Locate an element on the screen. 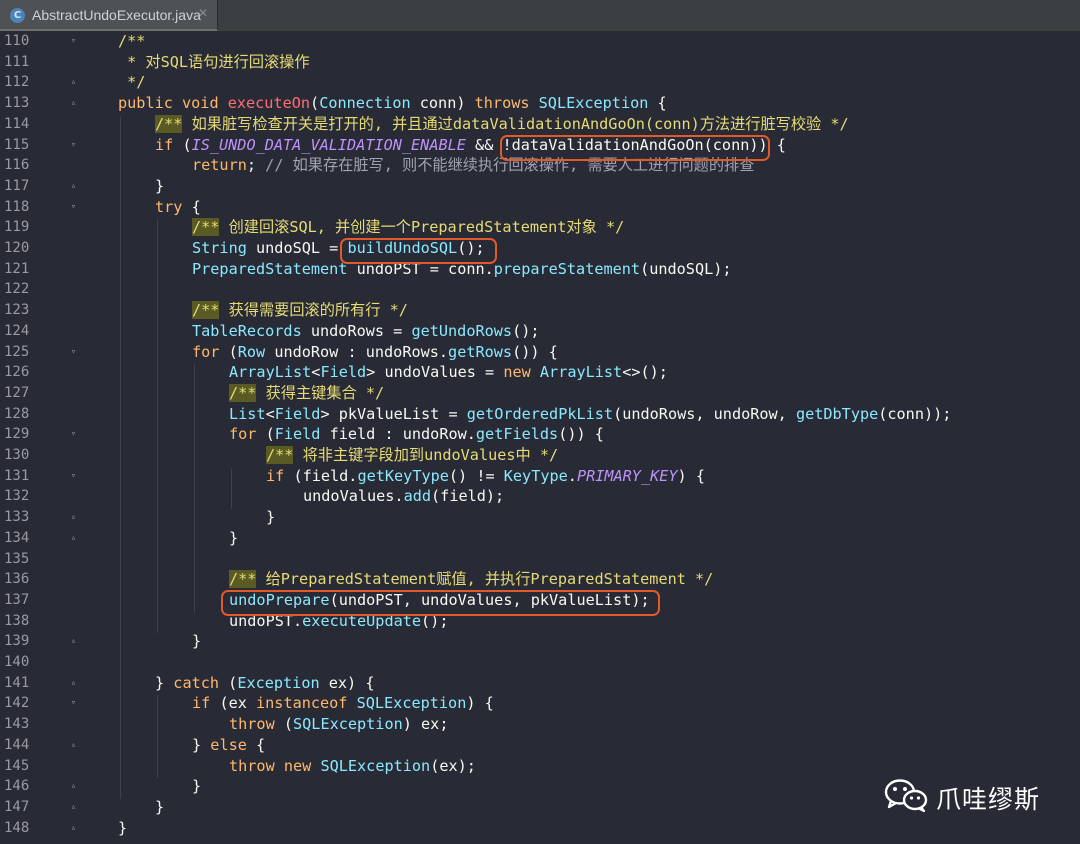 This screenshot has width=1080, height=844. code-token: <>(); is located at coordinates (645, 372).